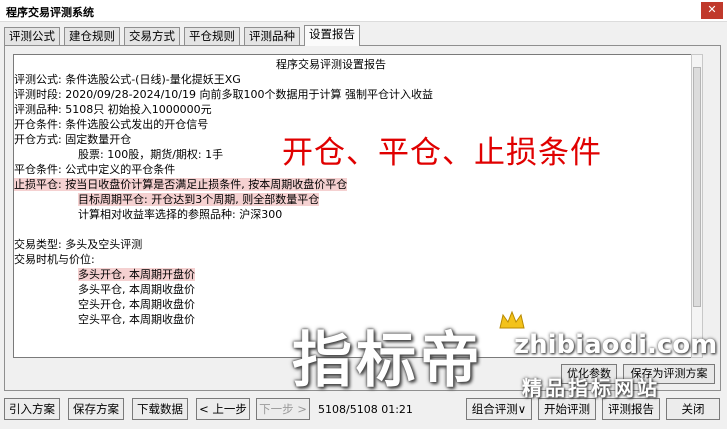 This screenshot has width=727, height=429. I want to click on tab-settings-report: 设置报告, so click(332, 35).